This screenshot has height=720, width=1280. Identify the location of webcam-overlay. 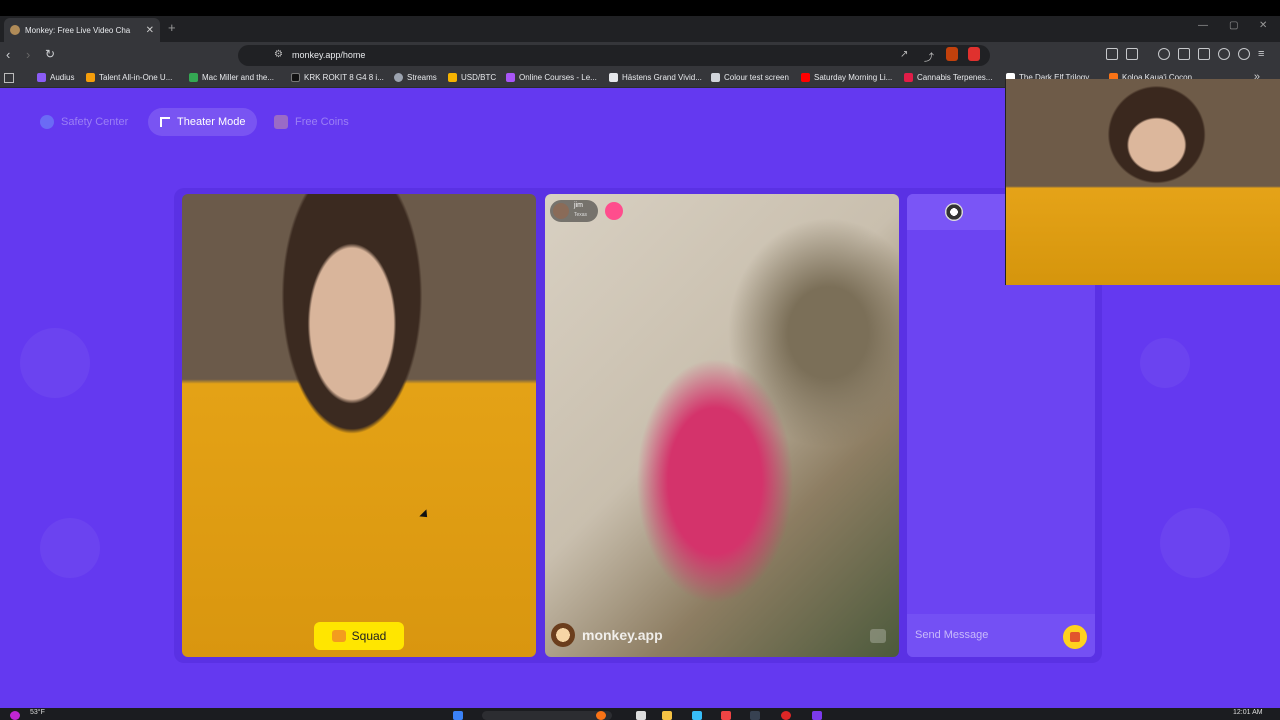
(1142, 182).